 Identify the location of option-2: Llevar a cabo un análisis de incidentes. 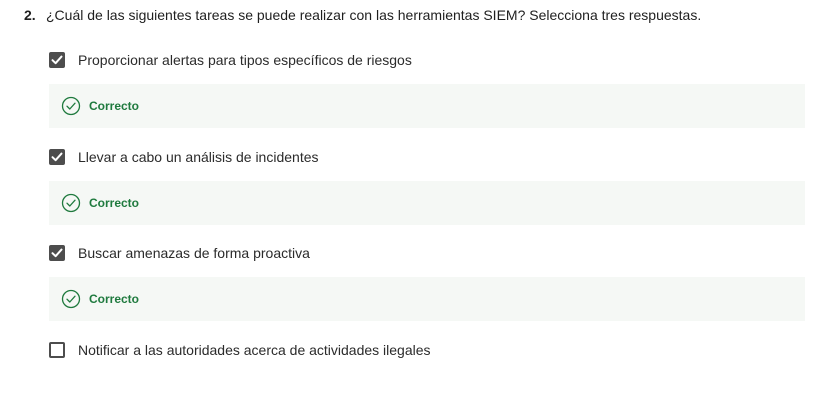
(184, 157).